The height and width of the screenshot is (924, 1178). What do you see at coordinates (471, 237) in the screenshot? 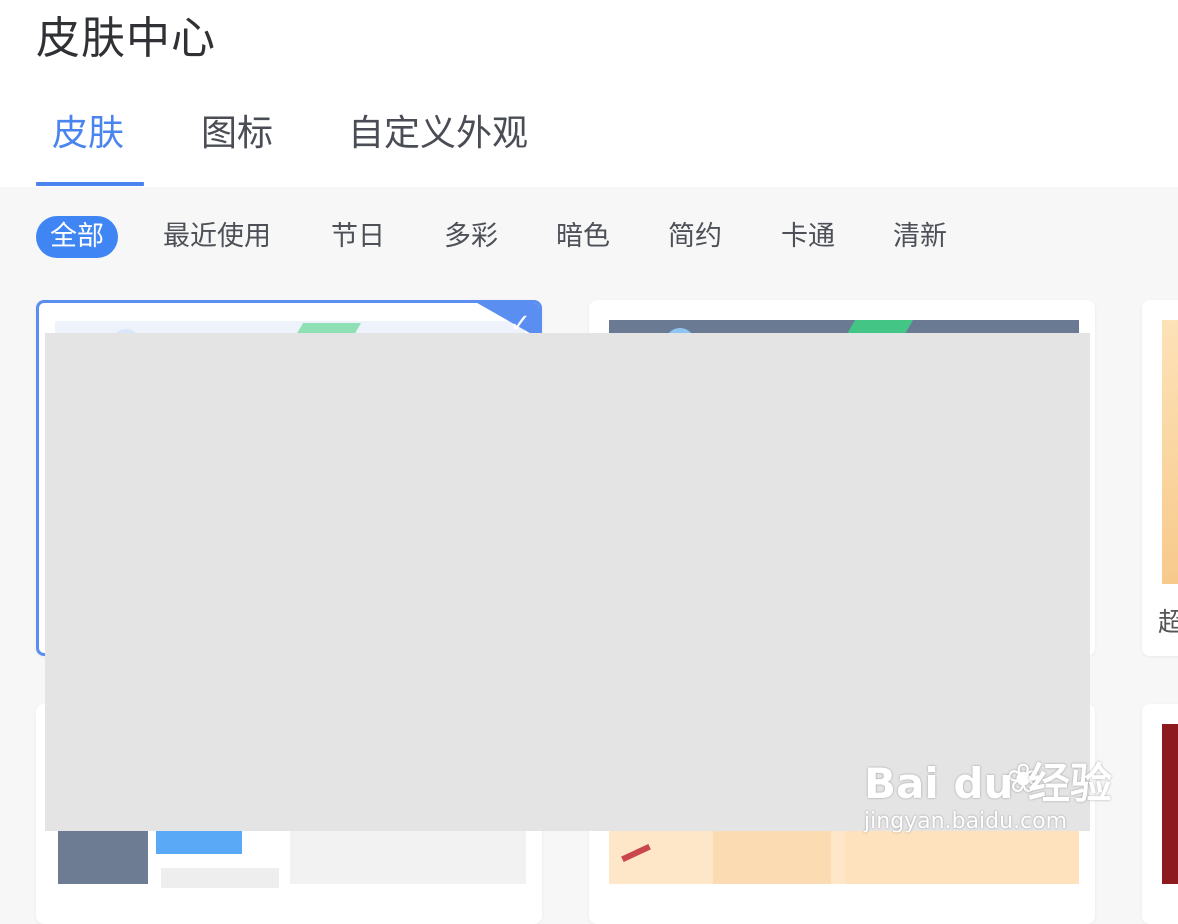
I see `category-colorful: 多彩` at bounding box center [471, 237].